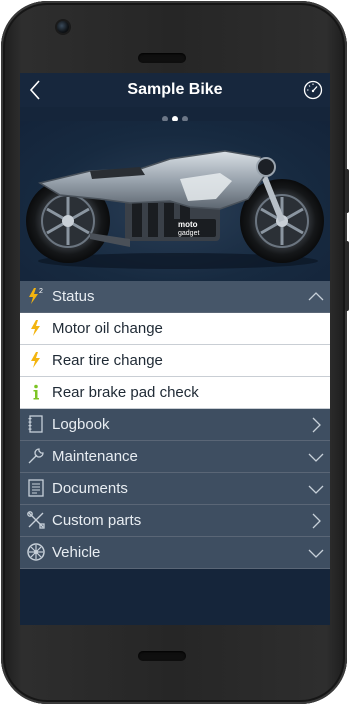 This screenshot has height=706, width=350. I want to click on back-button, so click(36, 90).